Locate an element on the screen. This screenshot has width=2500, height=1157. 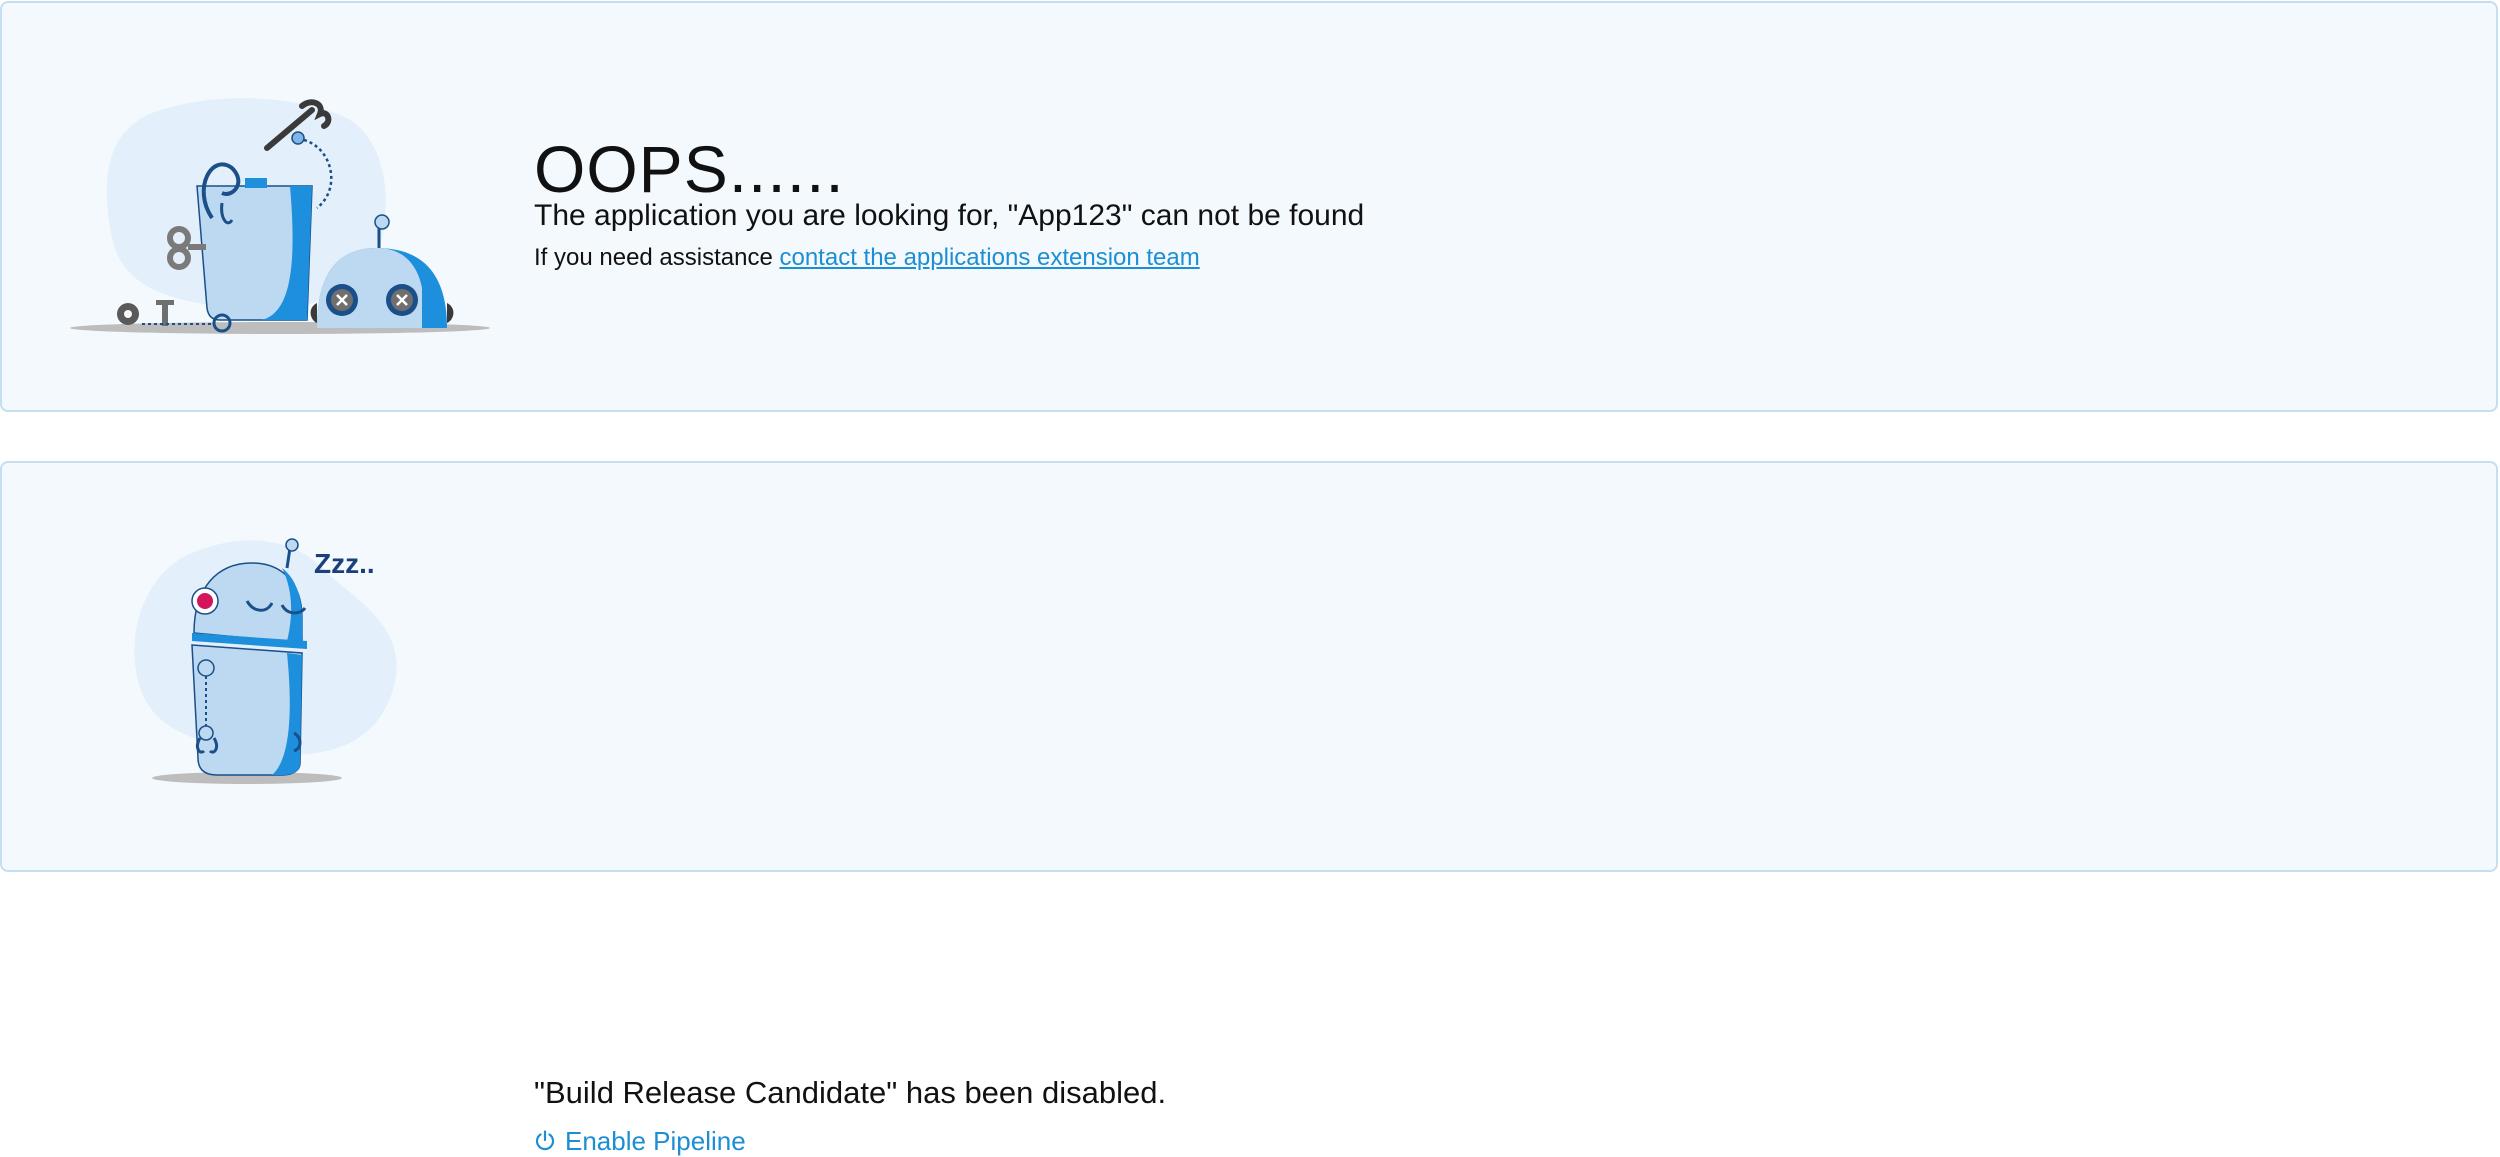
assistance-prefix: If you need assistance is located at coordinates (657, 257).